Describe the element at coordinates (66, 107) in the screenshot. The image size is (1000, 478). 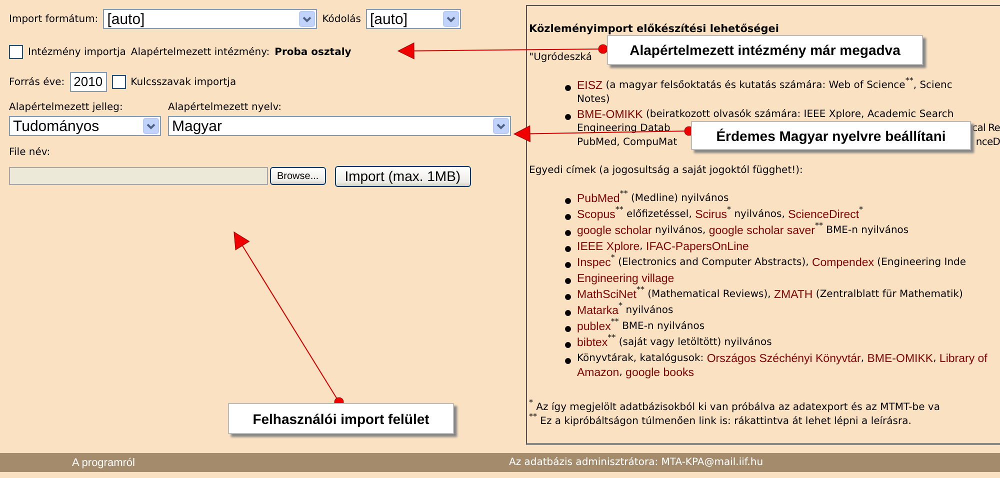
I see `field-label: Alapértelmezett jelleg:` at that location.